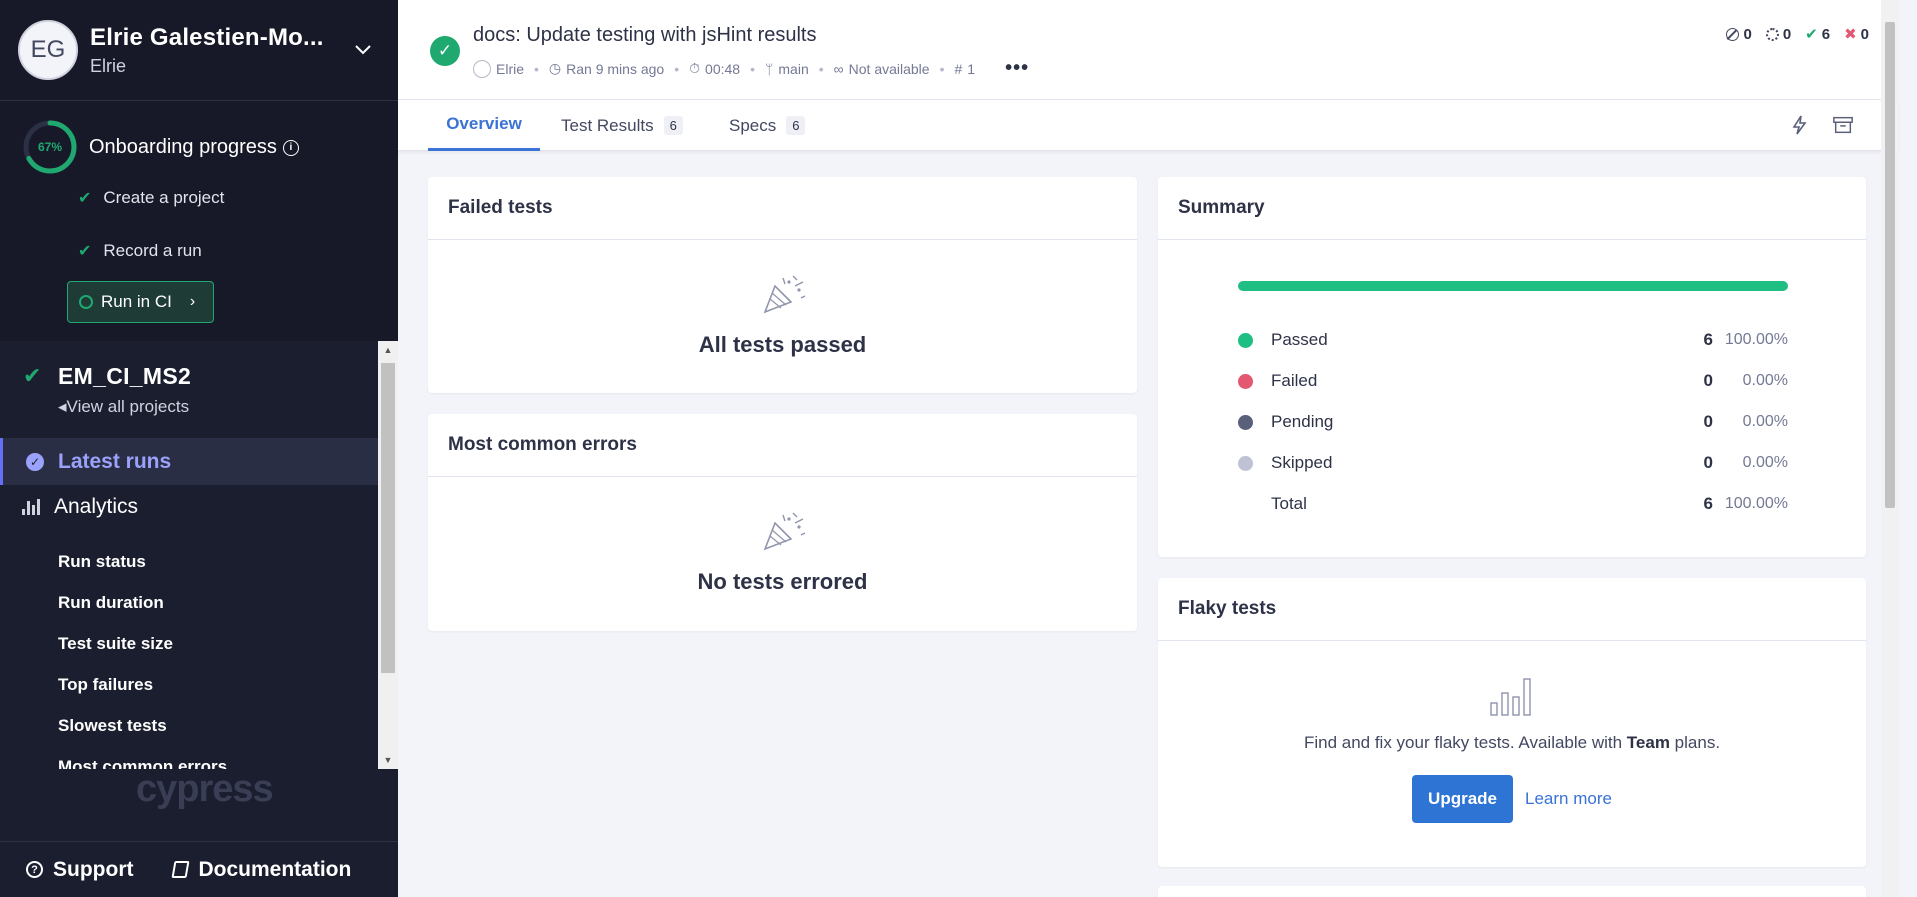 This screenshot has width=1917, height=897. What do you see at coordinates (79, 870) in the screenshot?
I see `support-link: ? Support` at bounding box center [79, 870].